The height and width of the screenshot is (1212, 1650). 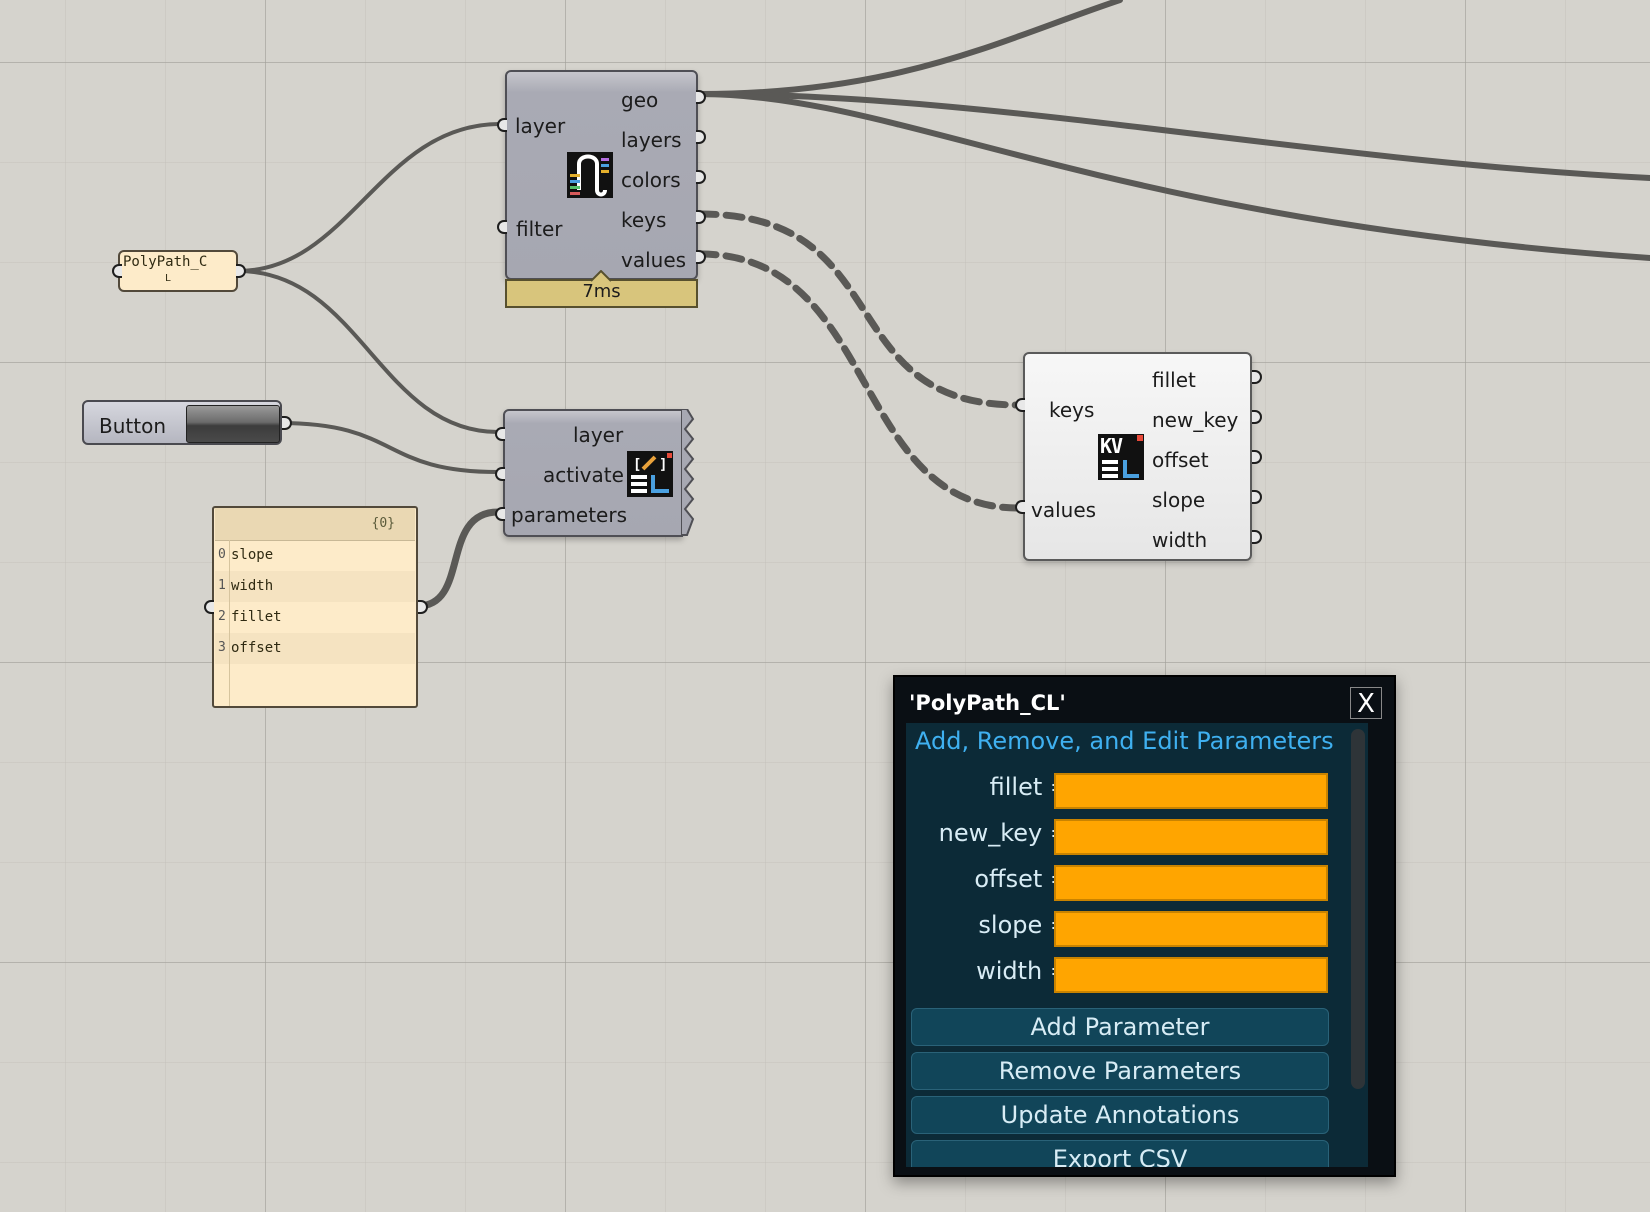 What do you see at coordinates (859, 381) in the screenshot?
I see `wire-values-to-kv` at bounding box center [859, 381].